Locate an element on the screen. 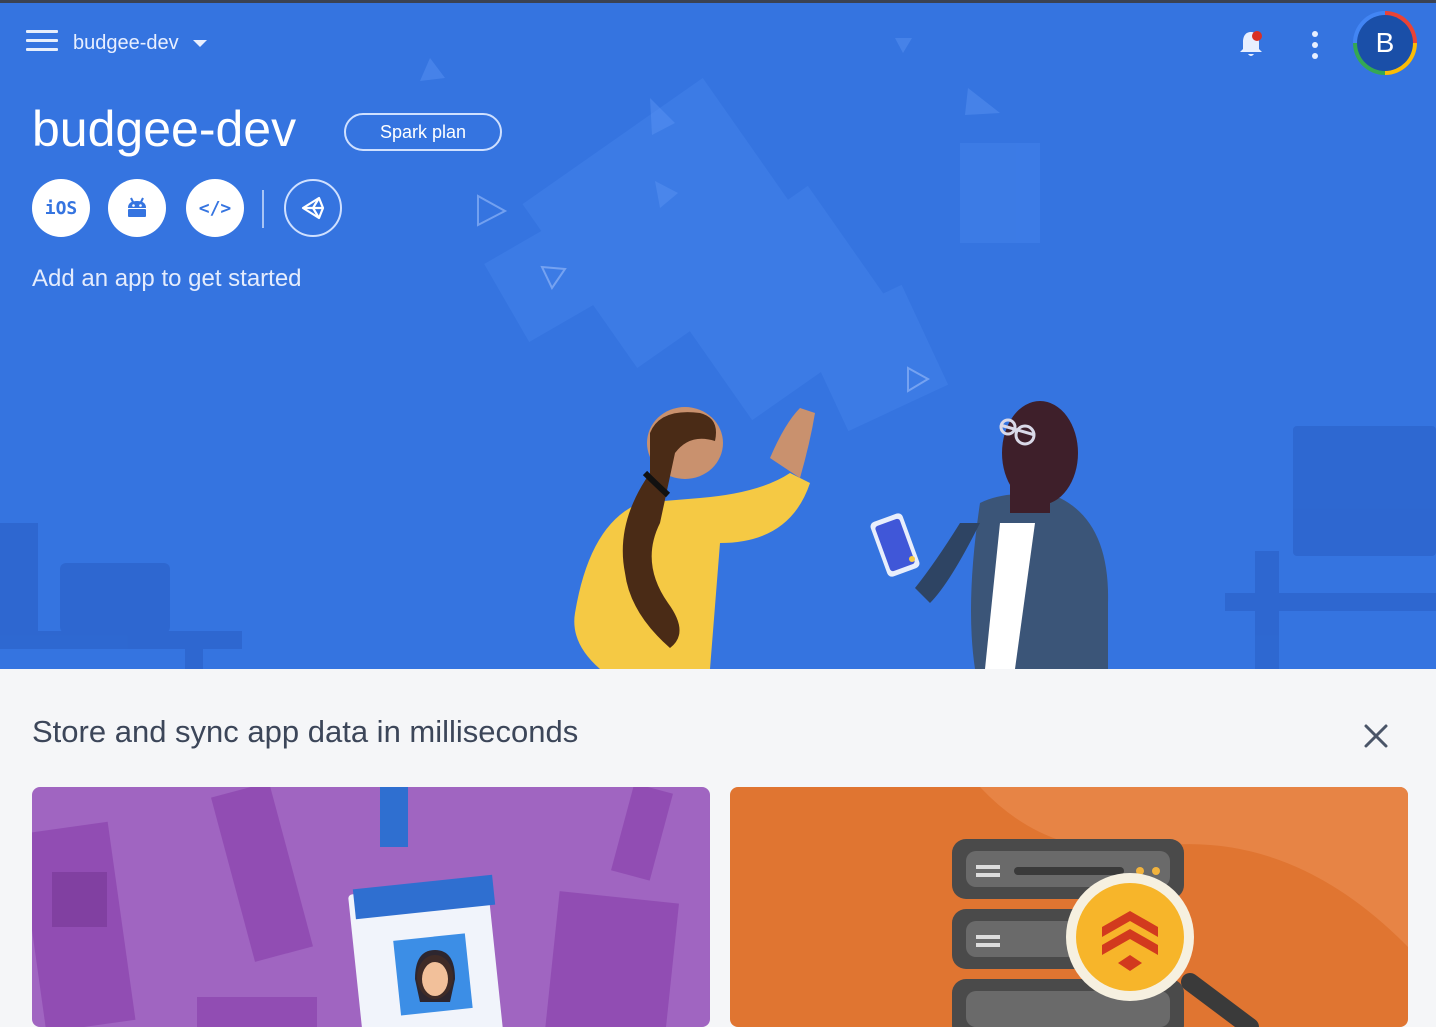 This screenshot has height=1027, width=1436. database-card is located at coordinates (1069, 907).